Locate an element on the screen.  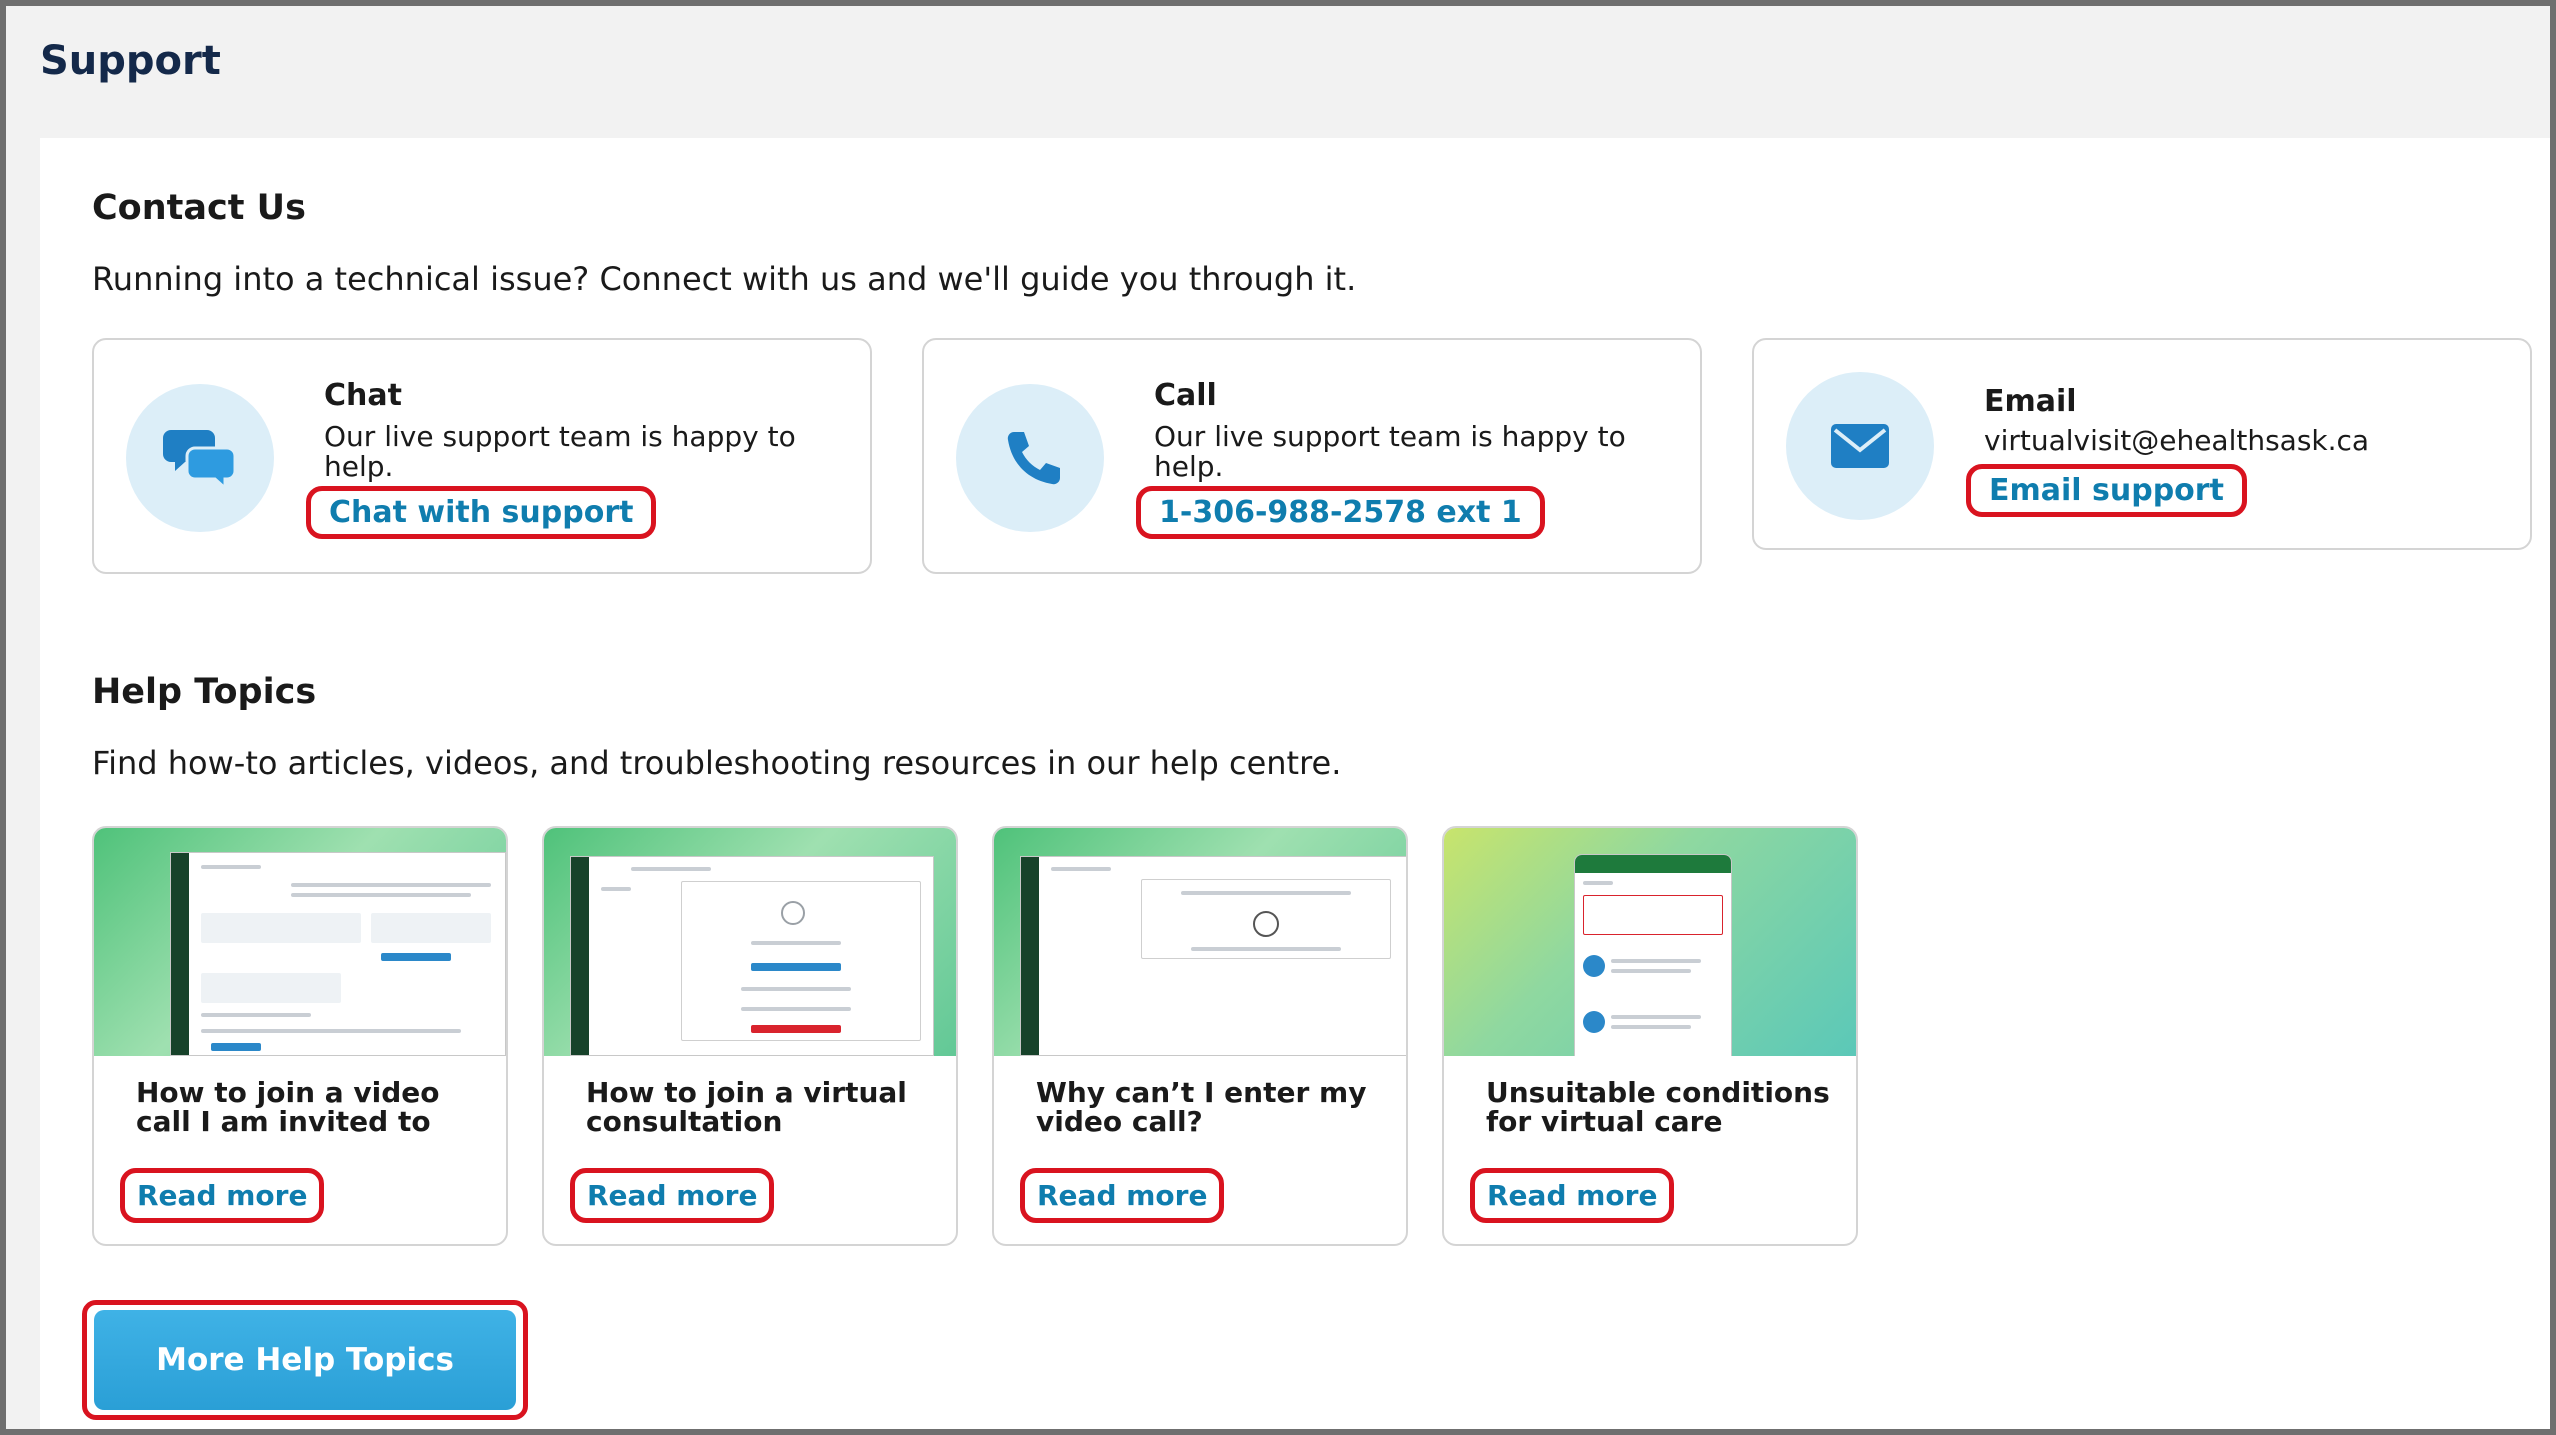
call-heading: Call is located at coordinates (1185, 395).